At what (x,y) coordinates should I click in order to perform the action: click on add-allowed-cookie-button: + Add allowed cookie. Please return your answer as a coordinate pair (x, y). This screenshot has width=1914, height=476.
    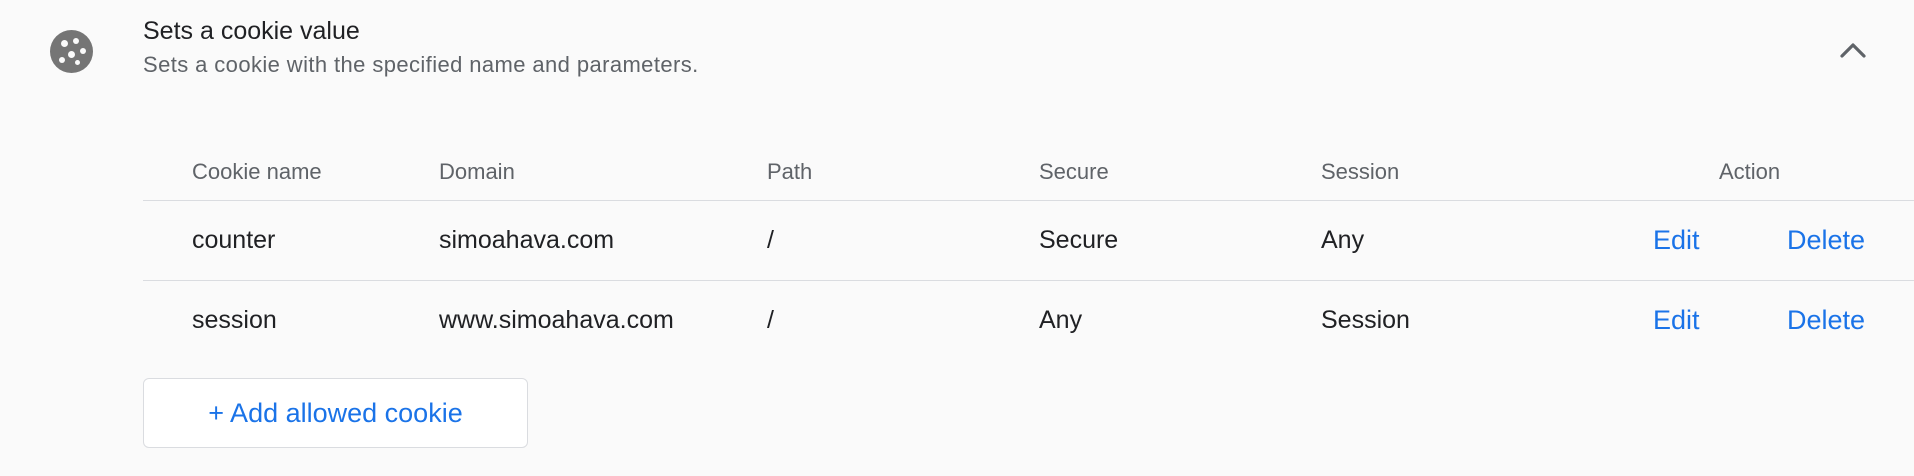
    Looking at the image, I should click on (335, 413).